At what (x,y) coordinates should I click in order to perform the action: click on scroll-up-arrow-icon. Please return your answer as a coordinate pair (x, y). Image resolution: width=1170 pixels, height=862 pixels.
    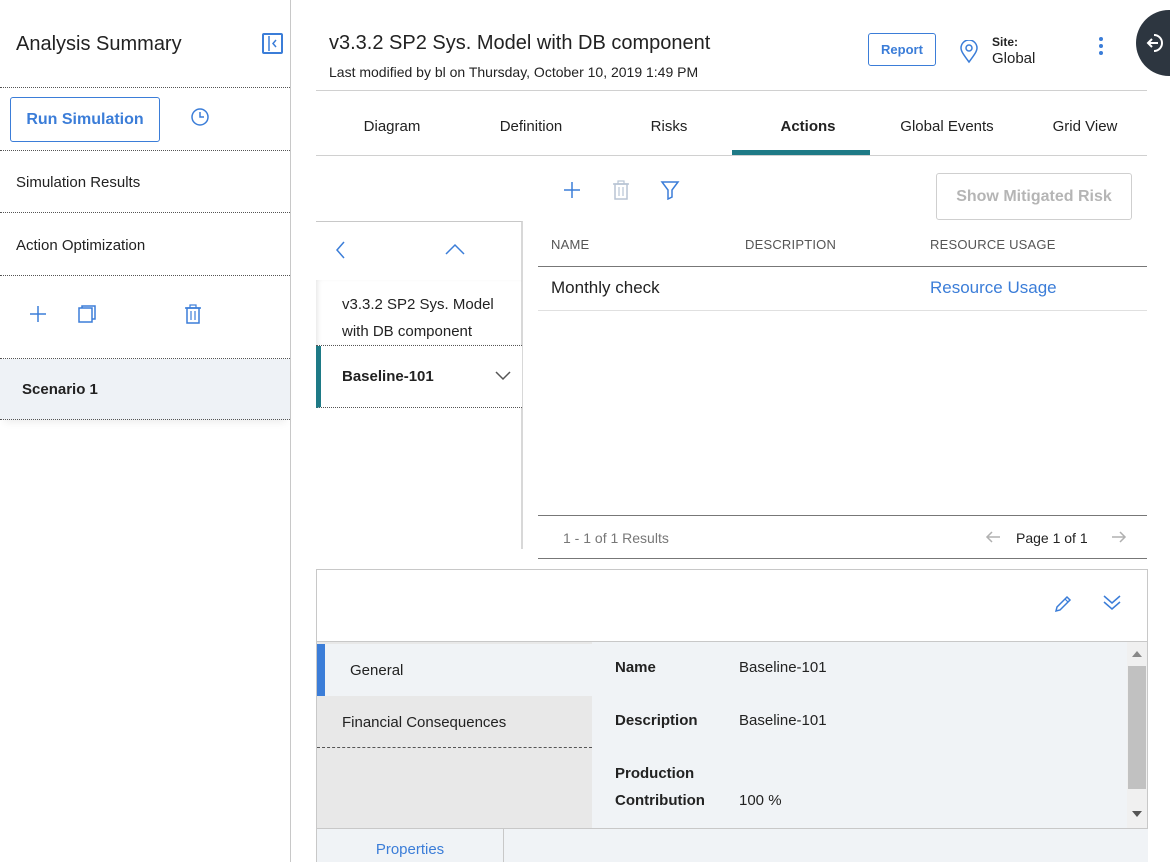
    Looking at the image, I should click on (1137, 654).